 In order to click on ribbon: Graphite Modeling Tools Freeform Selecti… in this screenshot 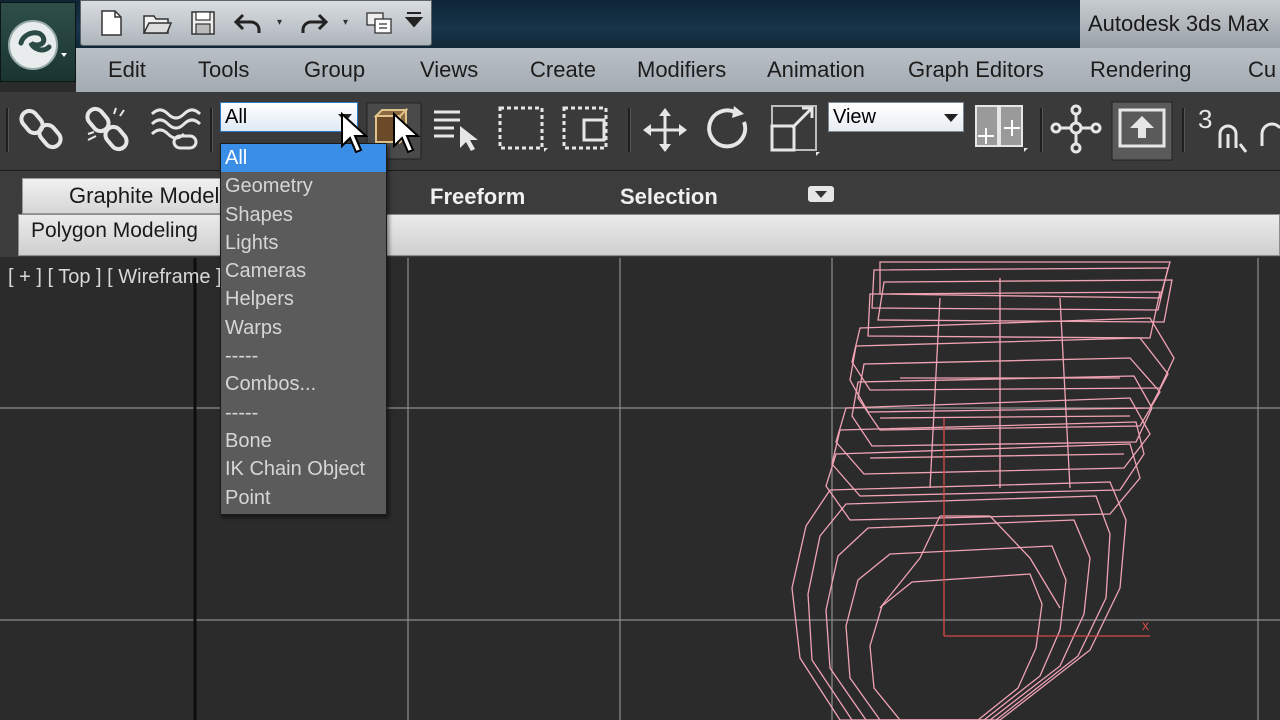, I will do `click(640, 214)`.